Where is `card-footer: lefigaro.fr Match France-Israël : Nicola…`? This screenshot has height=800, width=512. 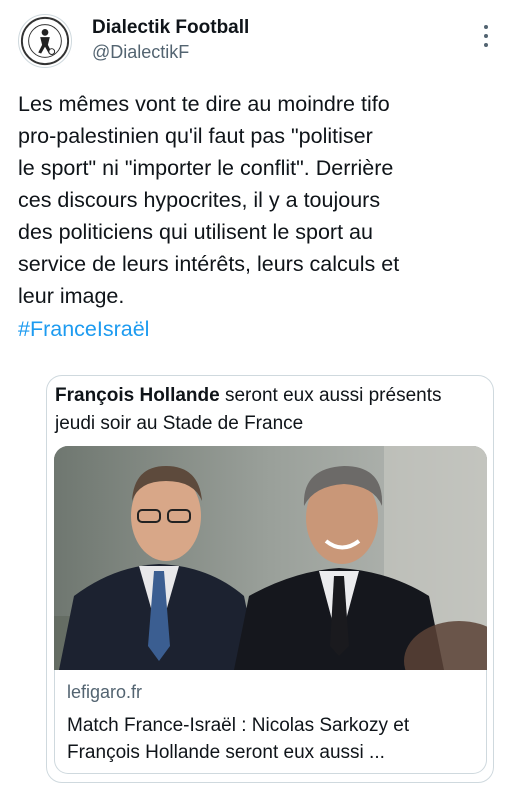
card-footer: lefigaro.fr Match France-Israël : Nicola… is located at coordinates (270, 722).